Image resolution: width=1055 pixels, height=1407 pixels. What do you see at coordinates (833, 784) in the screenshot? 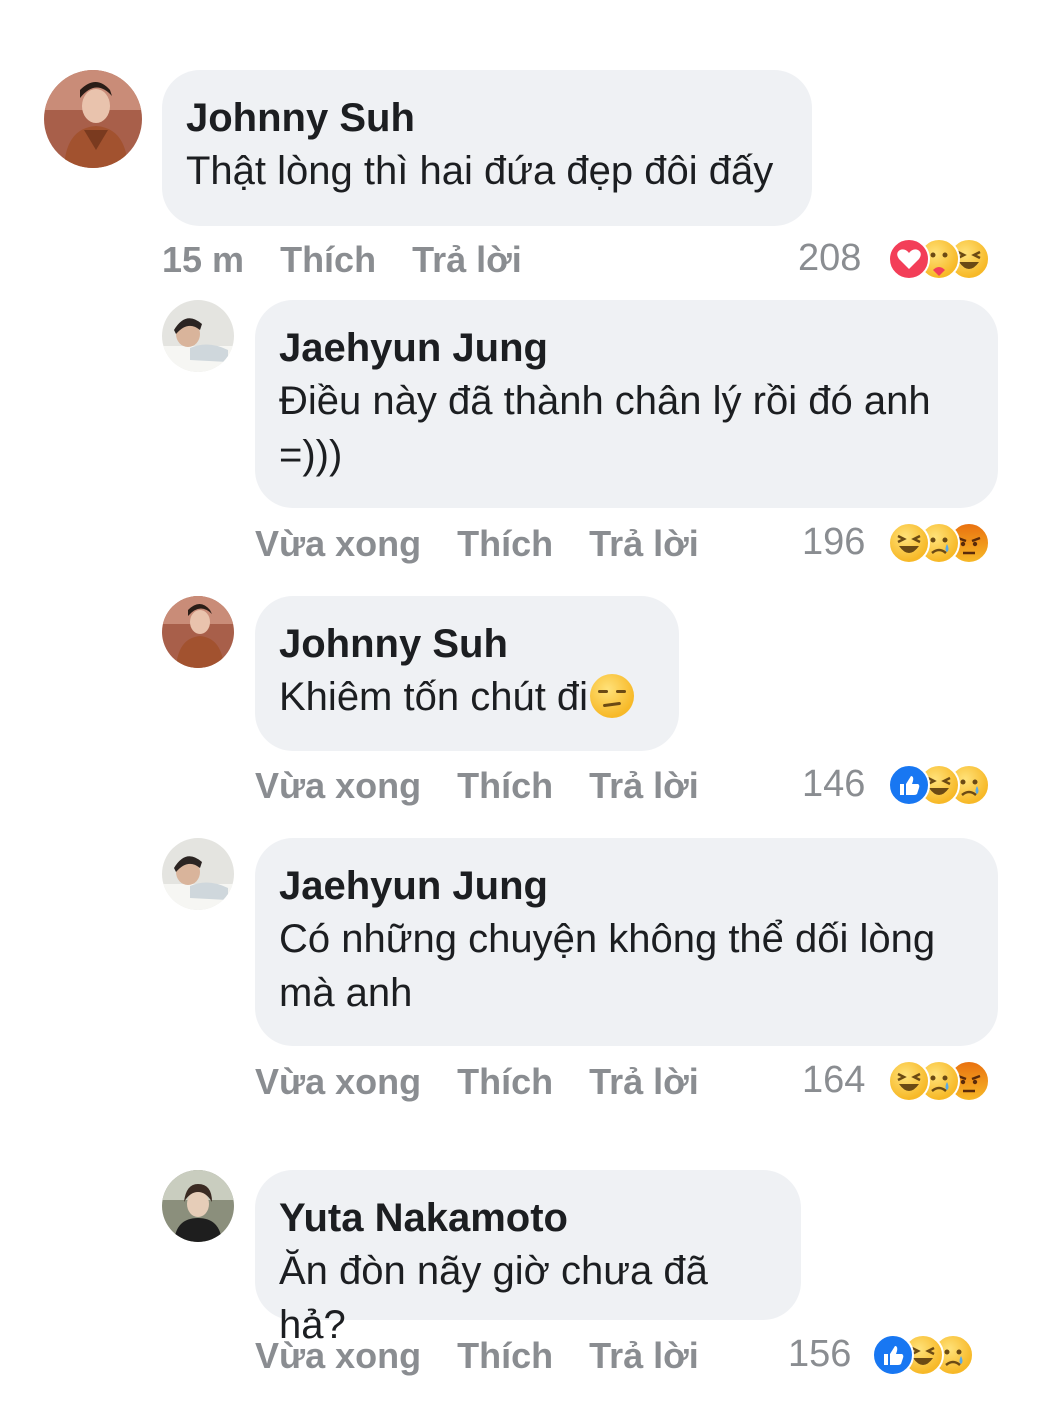
I see `reaction-count: 146` at bounding box center [833, 784].